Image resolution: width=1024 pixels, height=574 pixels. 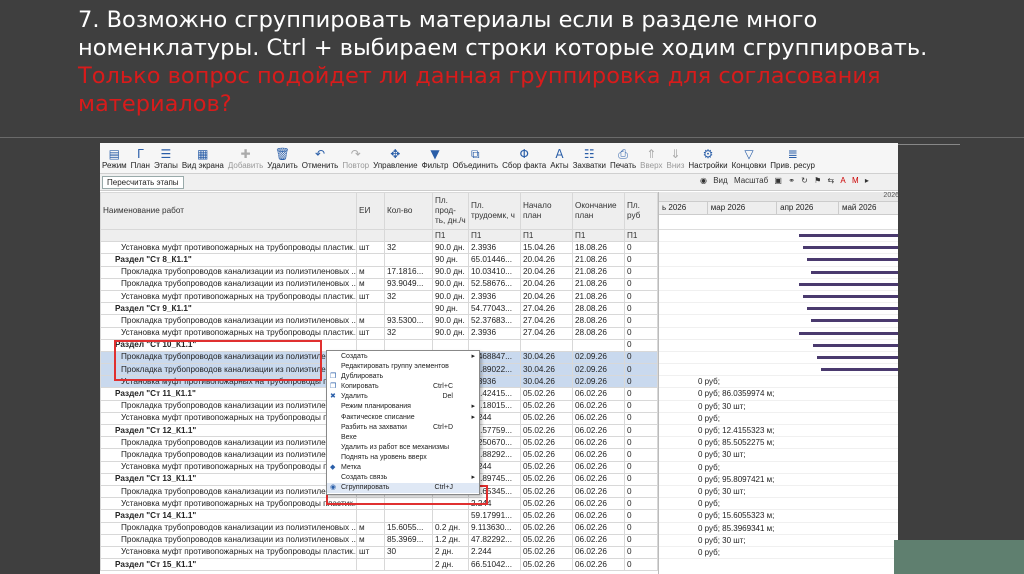 I want to click on flag-icon: ⚑, so click(x=817, y=180).